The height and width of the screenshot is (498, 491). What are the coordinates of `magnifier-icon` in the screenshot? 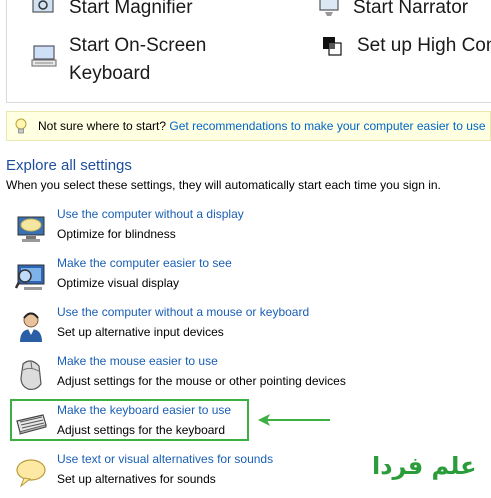 It's located at (43, 6).